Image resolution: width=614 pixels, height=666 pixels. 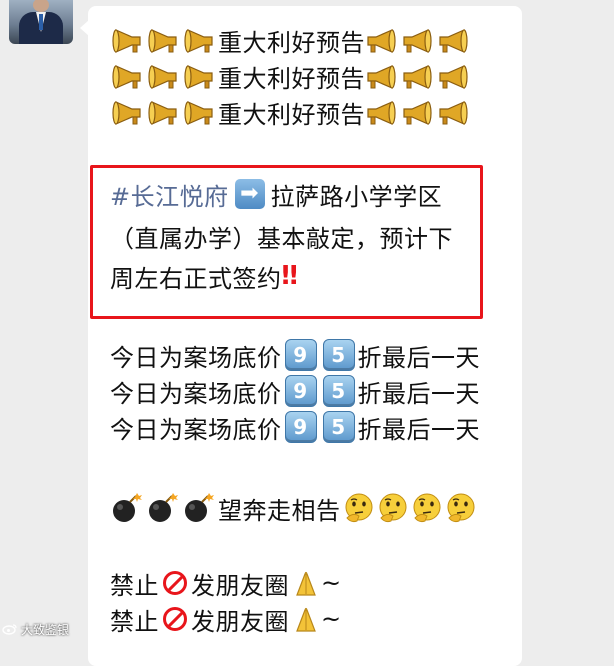 I want to click on hashtag-link: #长江悦府, so click(x=169, y=194).